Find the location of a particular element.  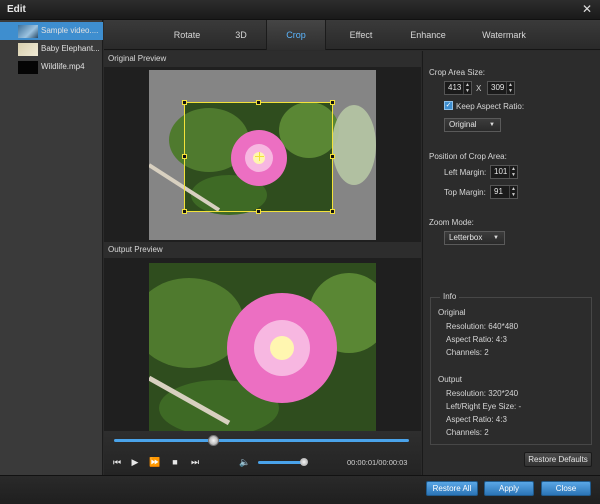

output-preview-label: Output Preview is located at coordinates (262, 250).